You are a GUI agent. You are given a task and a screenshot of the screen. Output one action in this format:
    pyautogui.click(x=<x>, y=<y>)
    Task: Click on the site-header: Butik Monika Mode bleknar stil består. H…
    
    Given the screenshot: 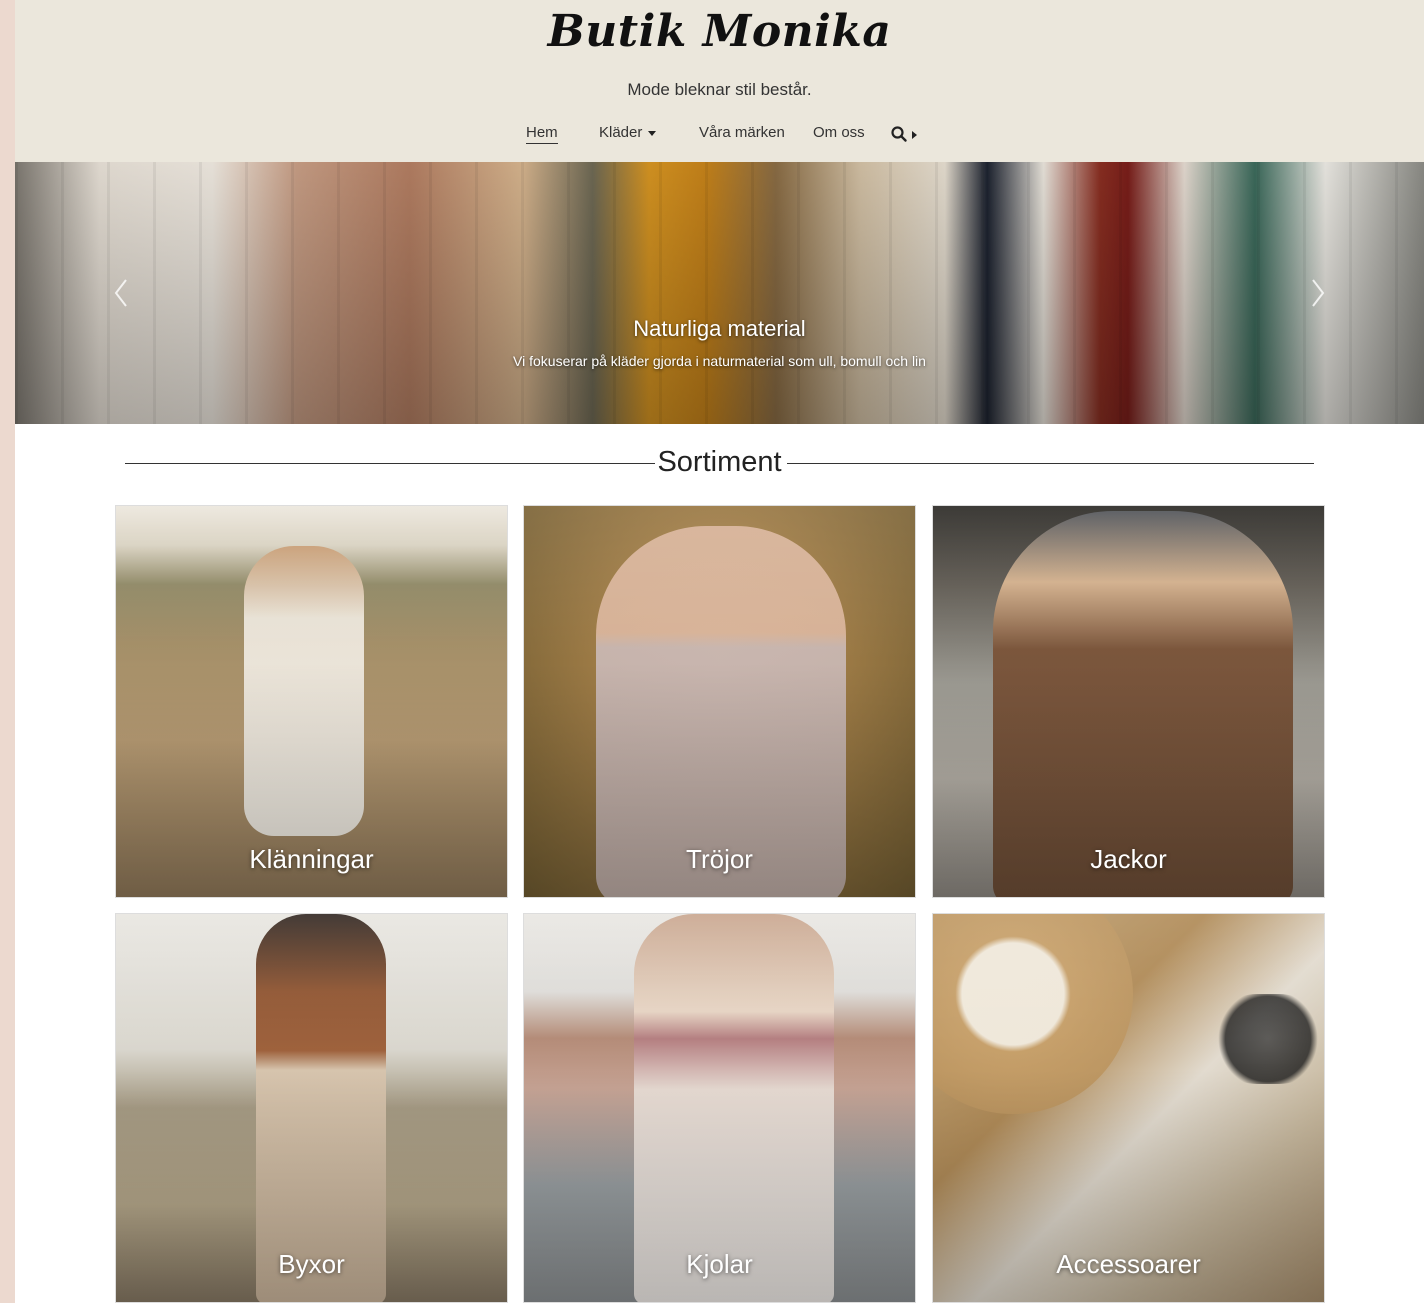 What is the action you would take?
    pyautogui.click(x=719, y=81)
    